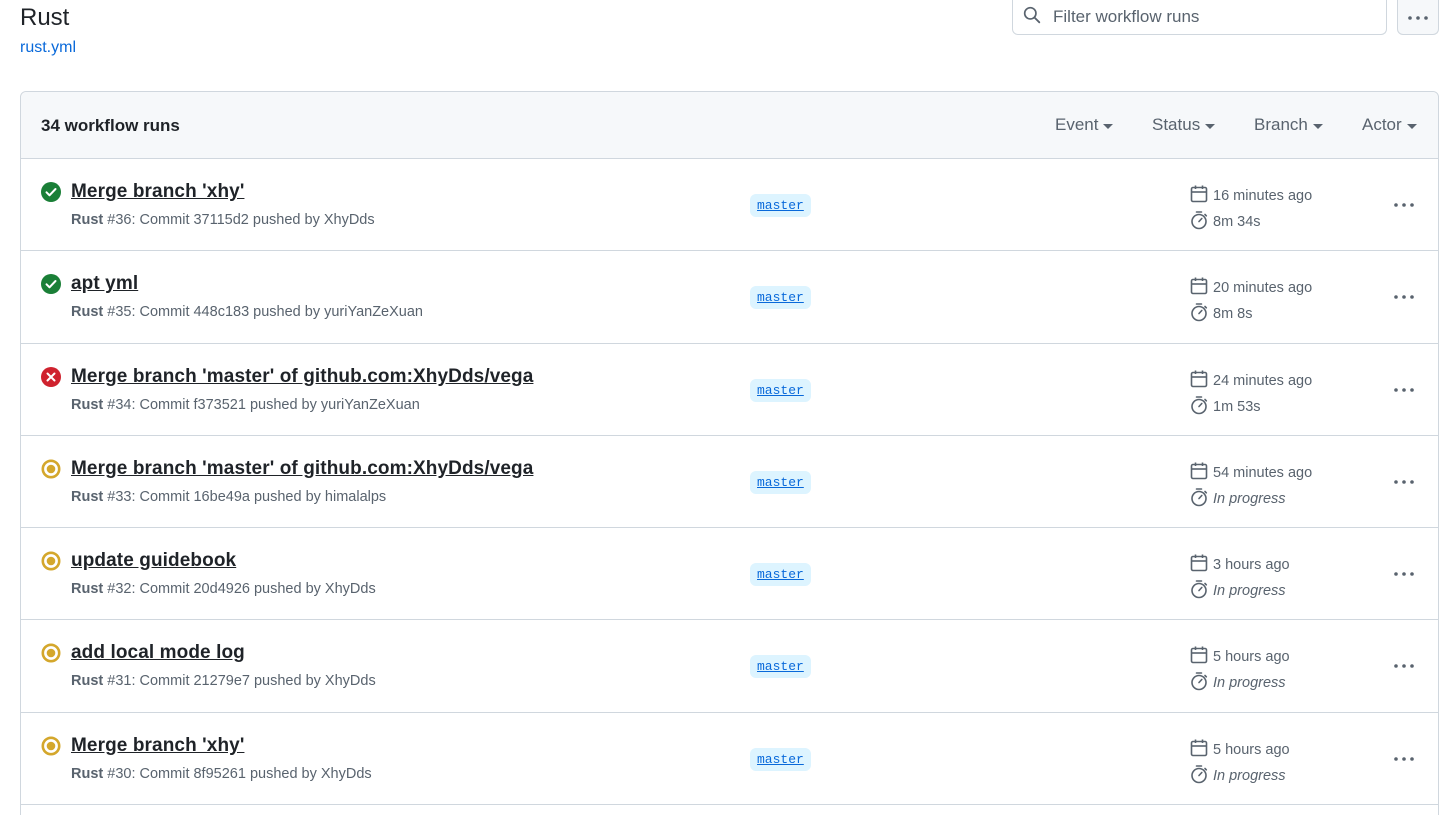 The width and height of the screenshot is (1442, 815). Describe the element at coordinates (1251, 565) in the screenshot. I see `run-started-time: 3 hours ago` at that location.